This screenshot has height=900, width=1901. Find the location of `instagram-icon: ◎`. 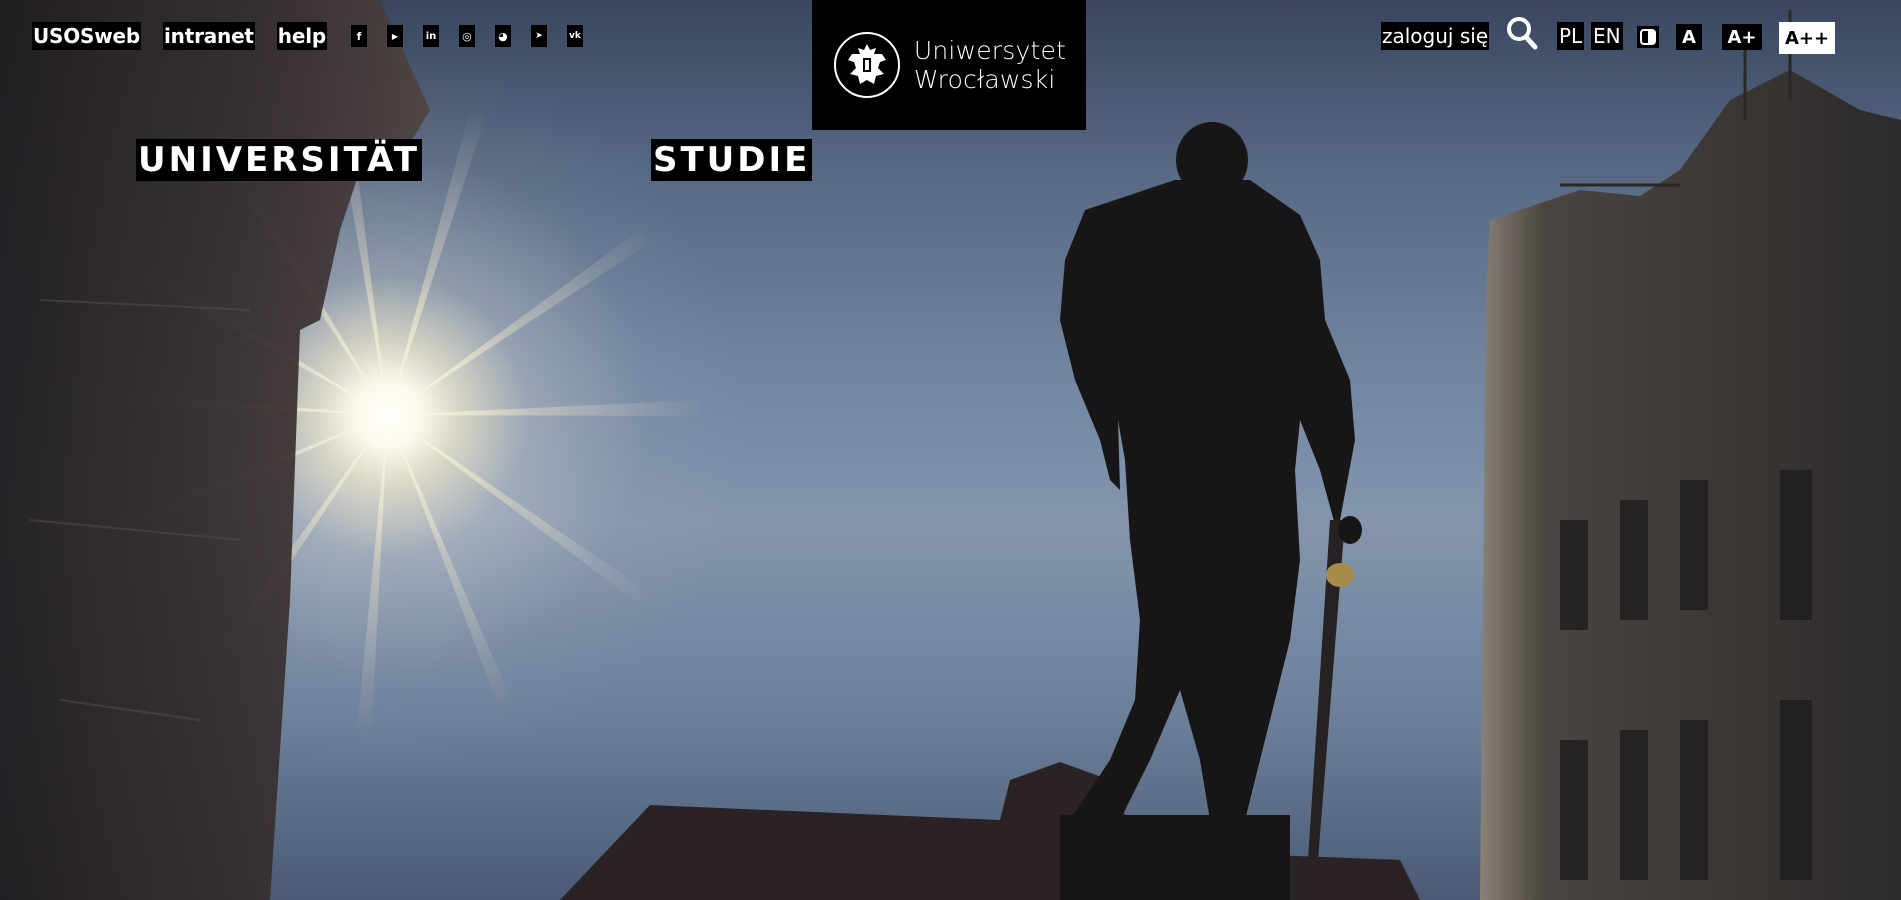

instagram-icon: ◎ is located at coordinates (466, 36).